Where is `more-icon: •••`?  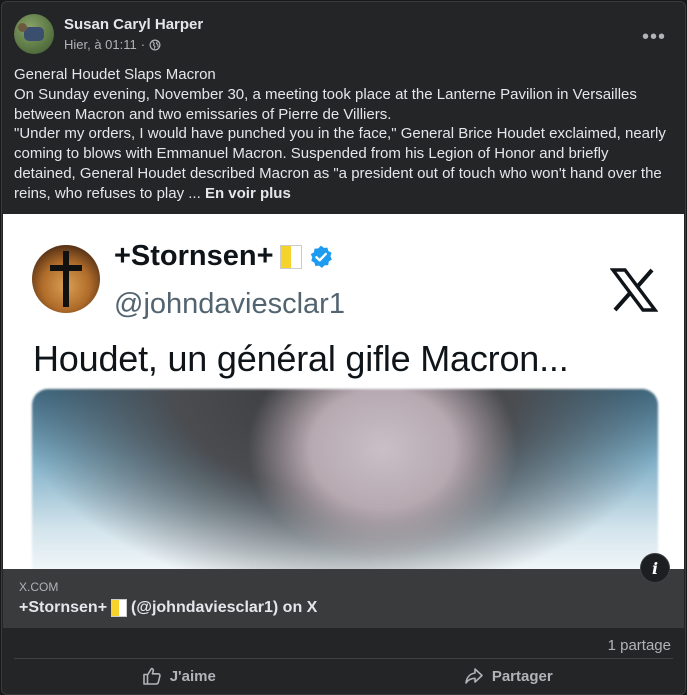 more-icon: ••• is located at coordinates (654, 37).